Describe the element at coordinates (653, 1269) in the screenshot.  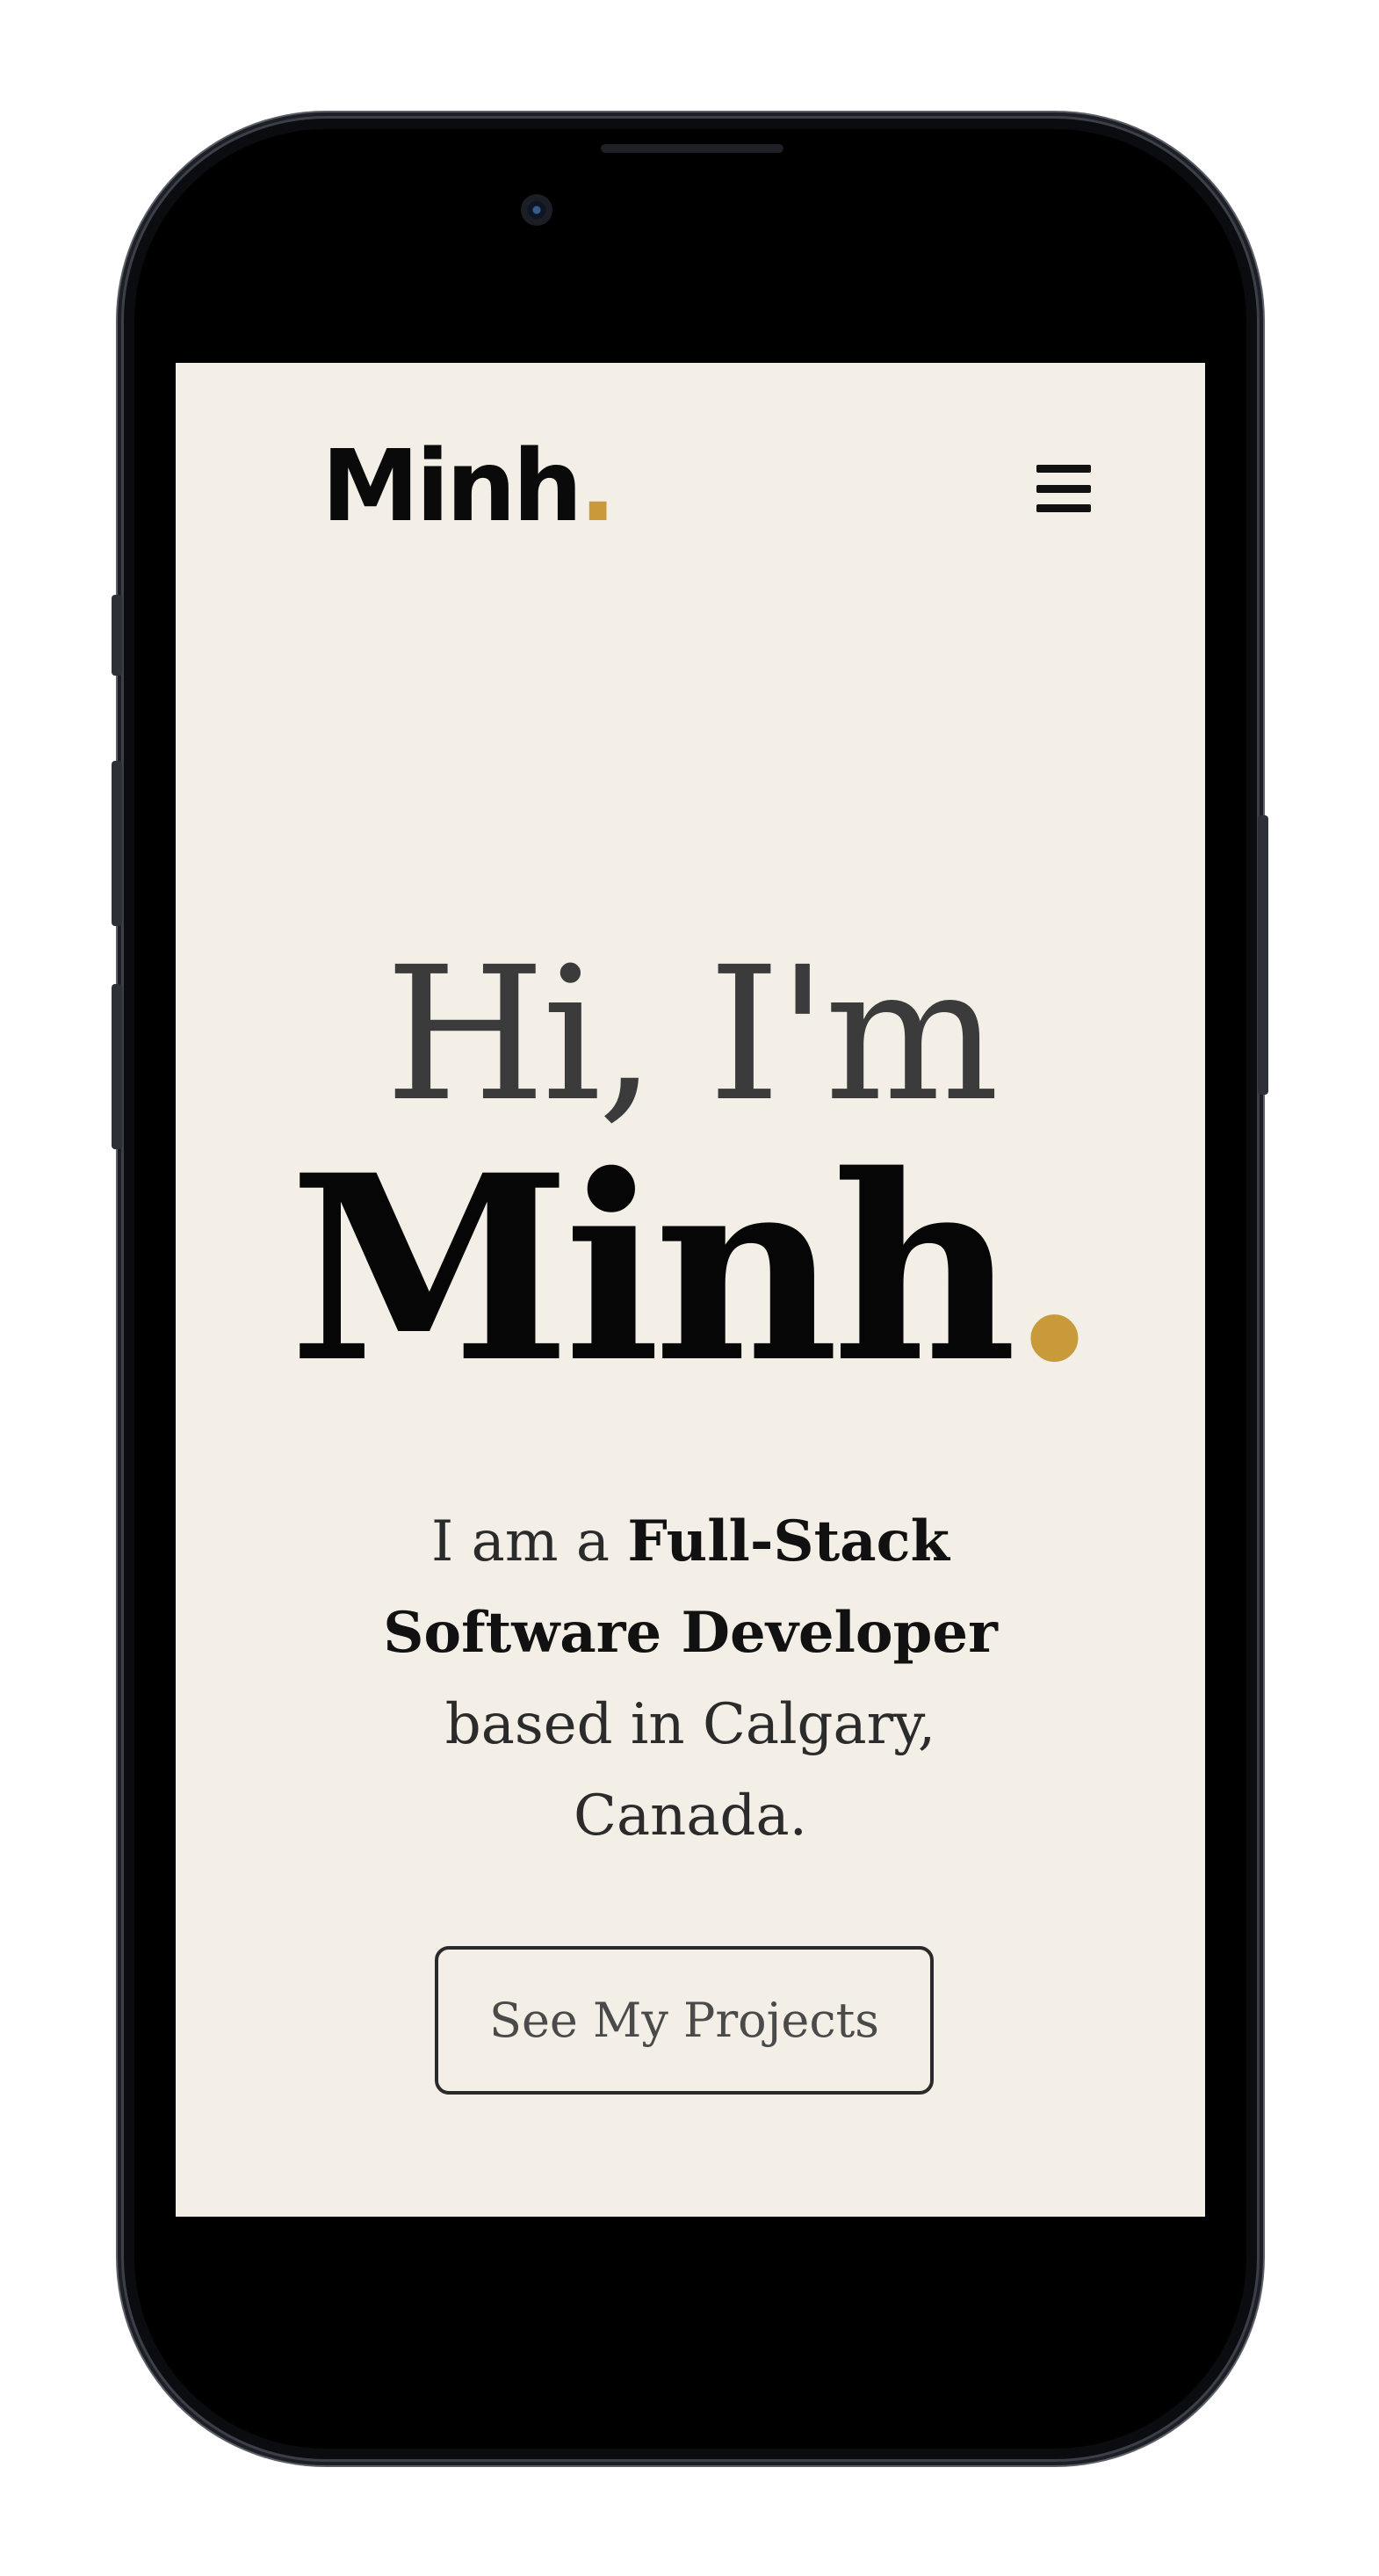
I see `hero-name-text: Minh` at that location.